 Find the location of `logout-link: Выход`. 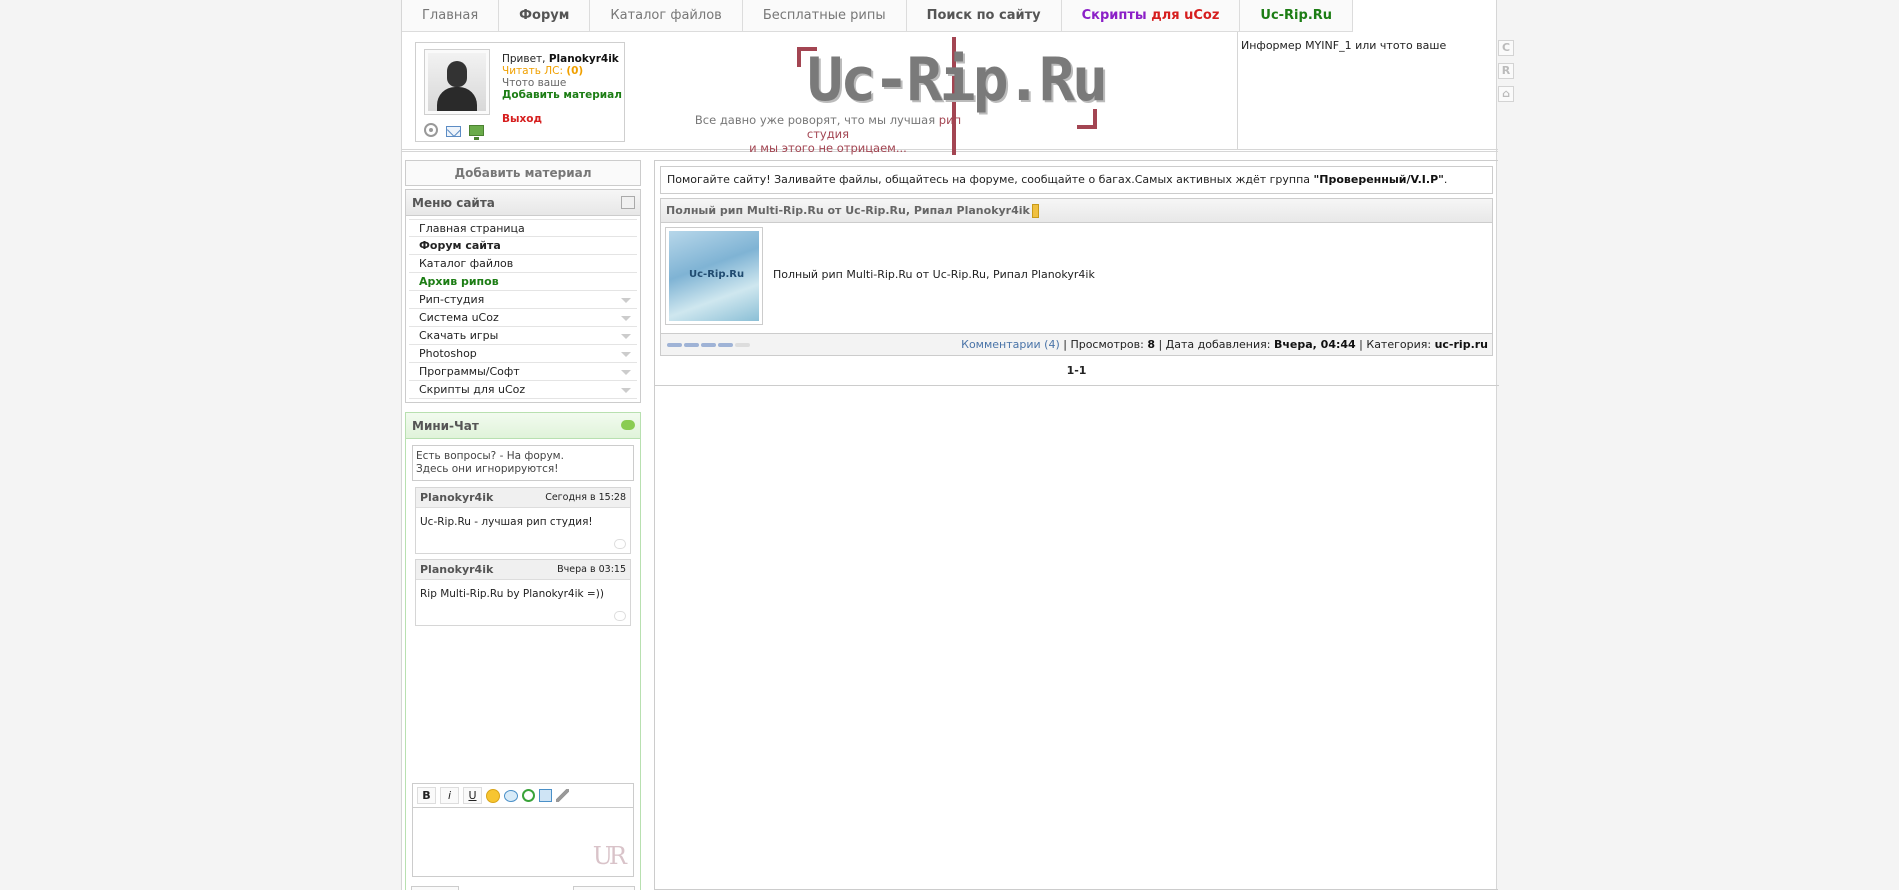

logout-link: Выход is located at coordinates (562, 119).